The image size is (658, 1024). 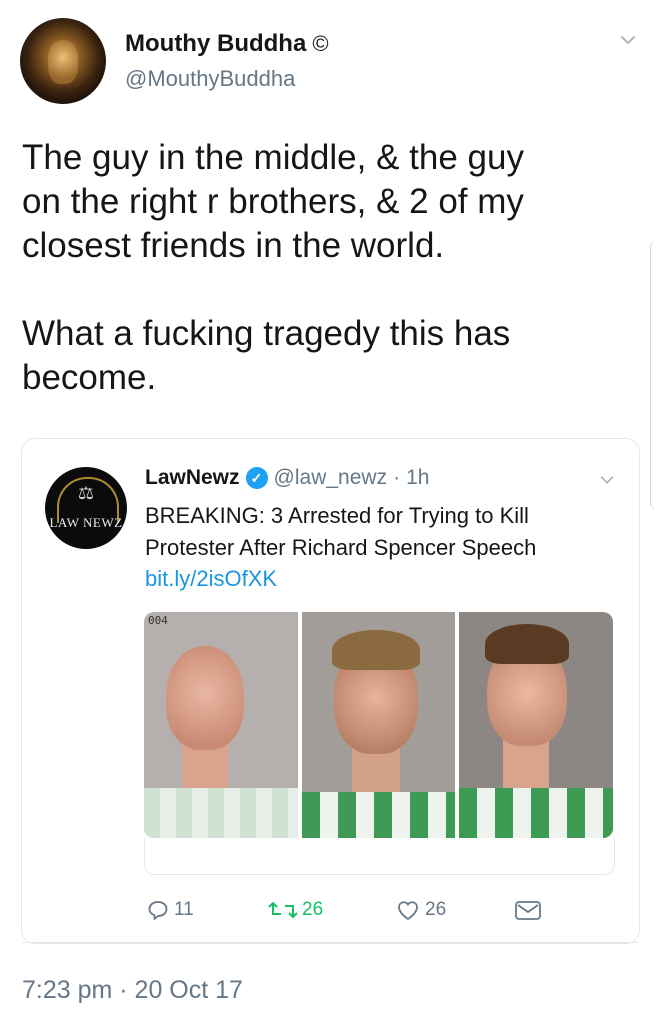 I want to click on direct-message-button, so click(x=528, y=910).